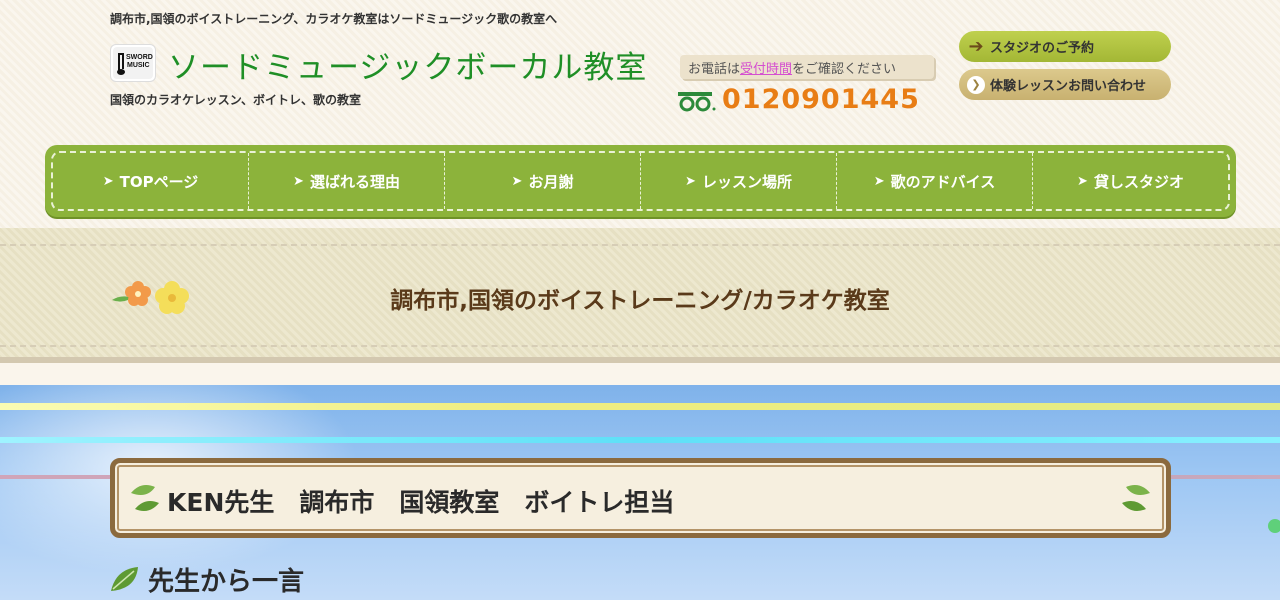  Describe the element at coordinates (1042, 48) in the screenshot. I see `studio-reserve-label: スタジオのご予約` at that location.